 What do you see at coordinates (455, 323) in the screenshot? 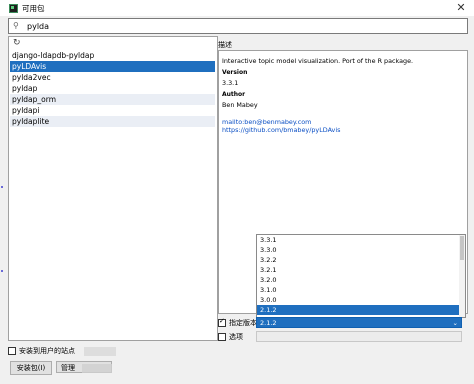
I see `chevron-down-icon: ⌄` at bounding box center [455, 323].